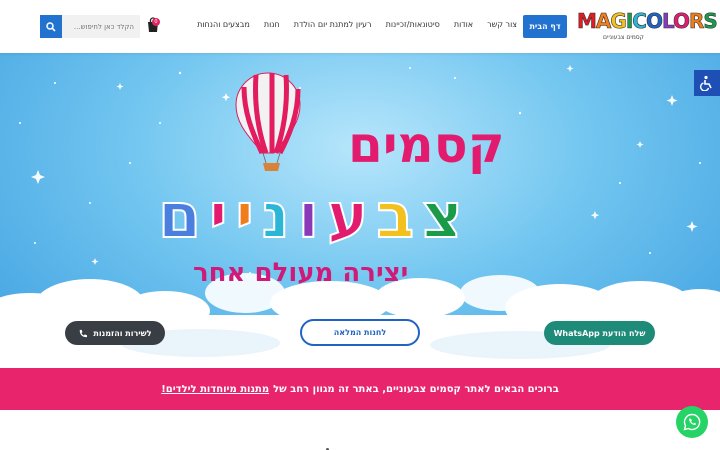 The image size is (720, 450). Describe the element at coordinates (413, 24) in the screenshot. I see `nav-item-wholesale: סיטונאות/זכיינות` at that location.